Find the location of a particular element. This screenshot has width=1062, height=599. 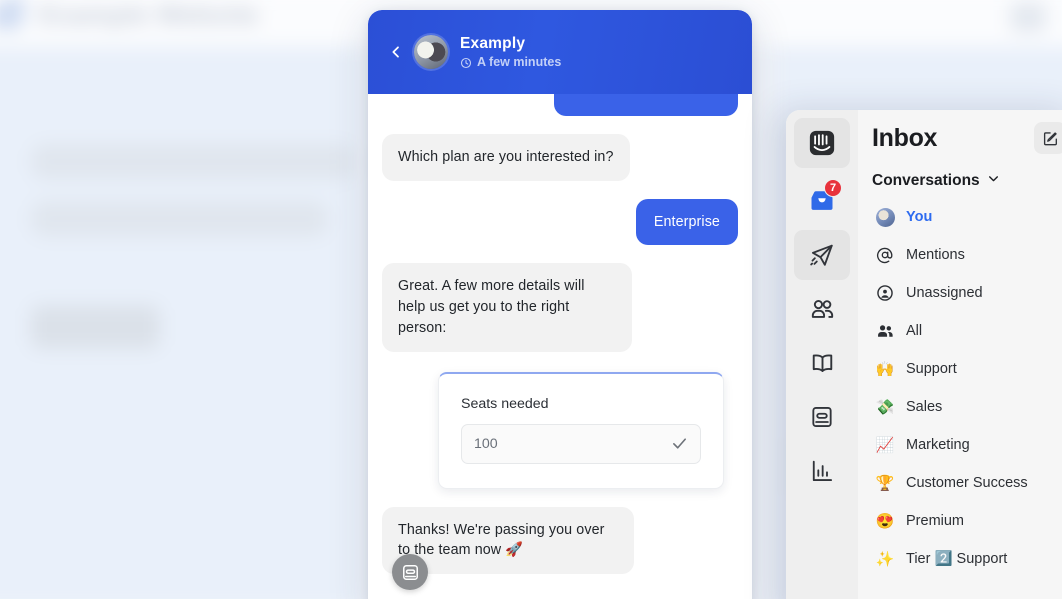

rail-item-inbox: 7 is located at coordinates (822, 201).